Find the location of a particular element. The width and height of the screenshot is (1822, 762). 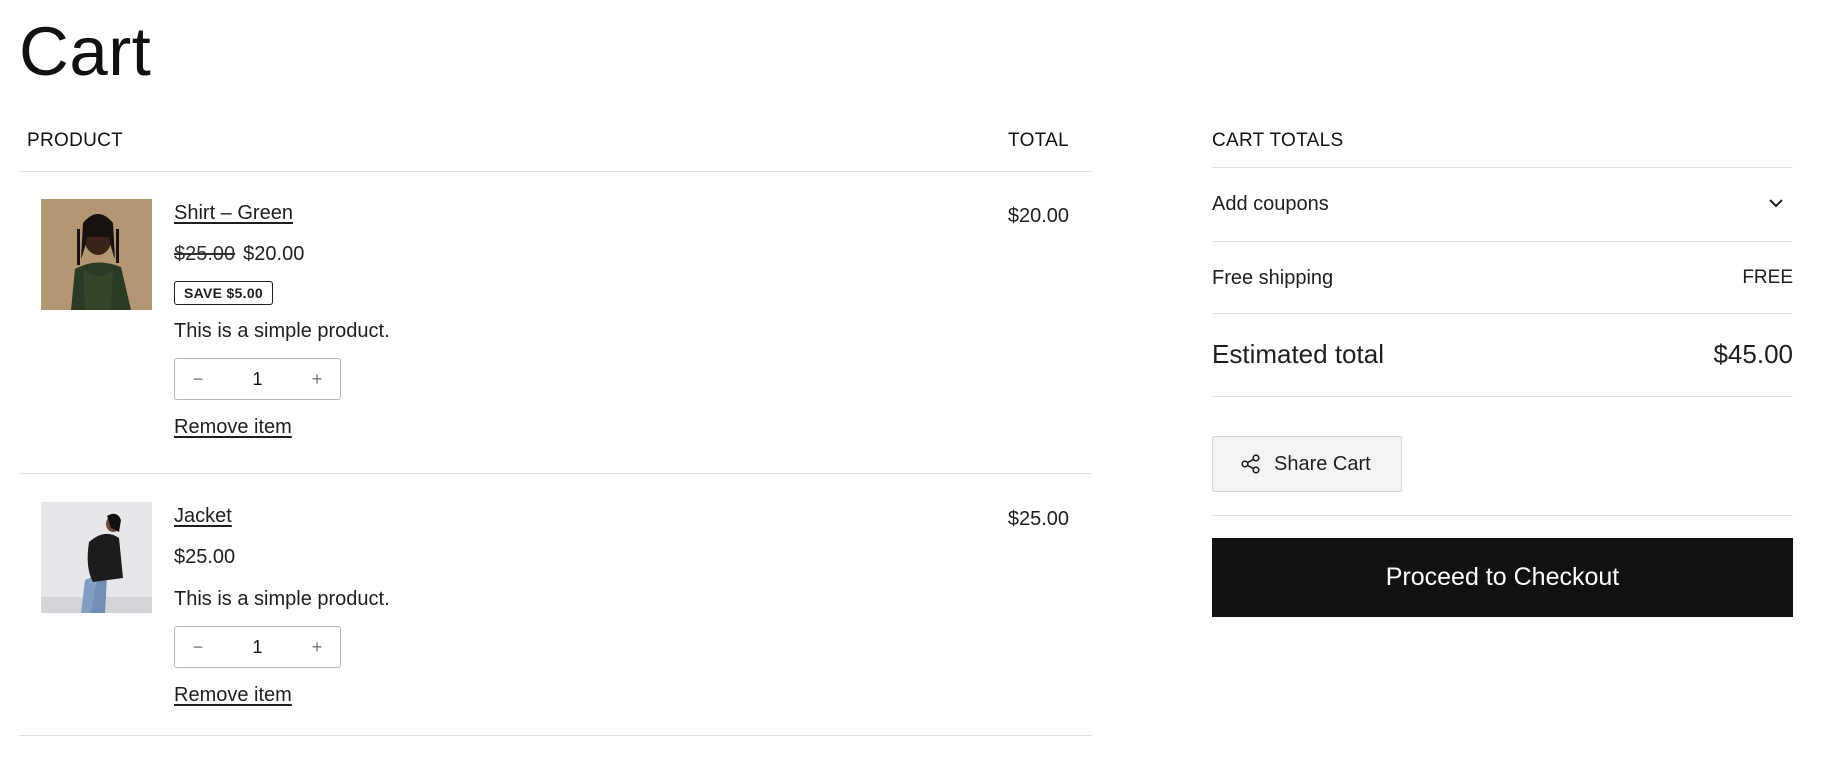

product-name-link: Jacket is located at coordinates (203, 516).